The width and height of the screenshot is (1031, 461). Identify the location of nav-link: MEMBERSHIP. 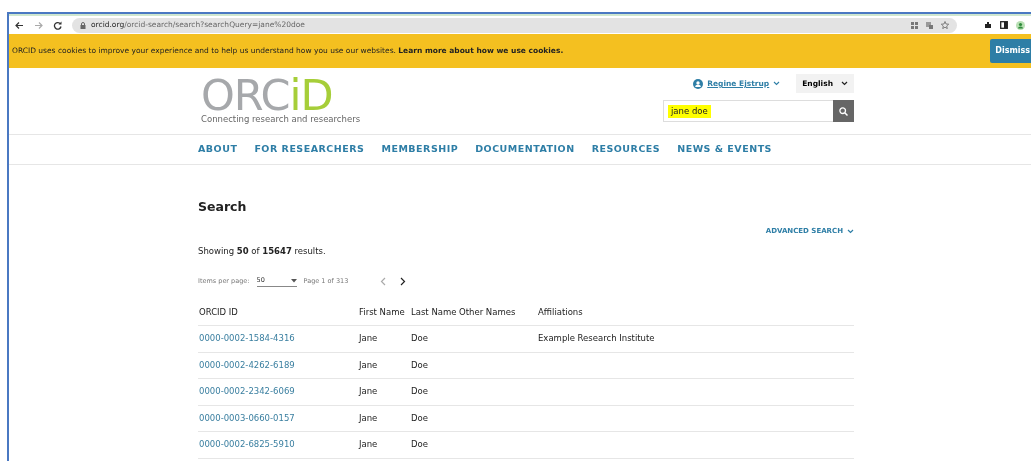
(420, 149).